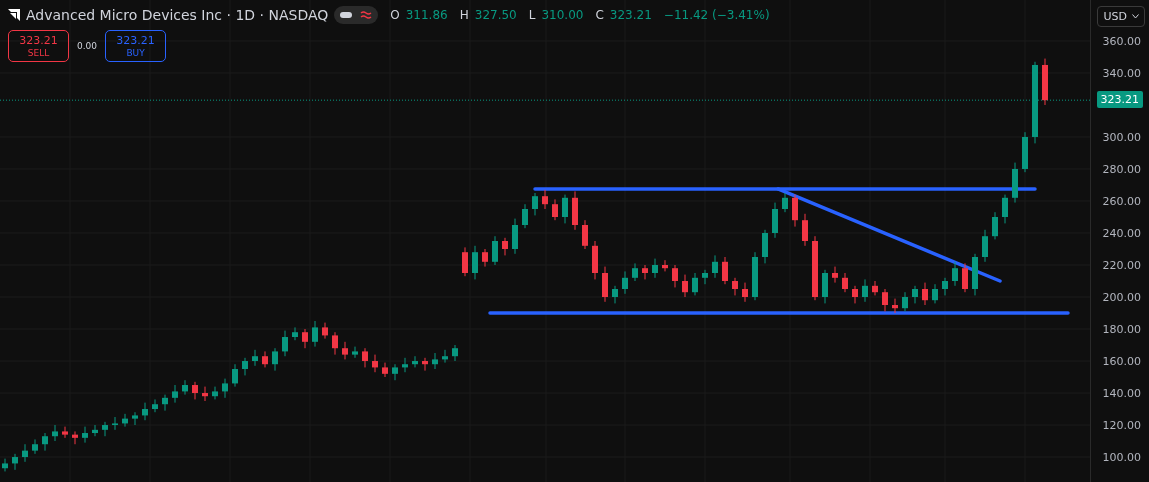  Describe the element at coordinates (38, 46) in the screenshot. I see `sell-button: 323.21 SELL` at that location.